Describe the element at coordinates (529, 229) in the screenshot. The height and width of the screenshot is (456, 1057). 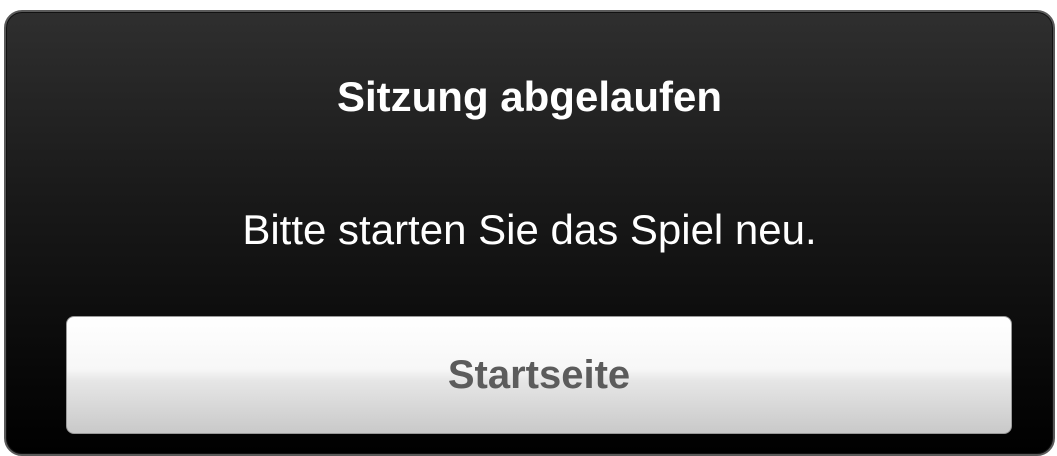
I see `dialog-message: Bitte starten Sie das Spiel neu.` at that location.